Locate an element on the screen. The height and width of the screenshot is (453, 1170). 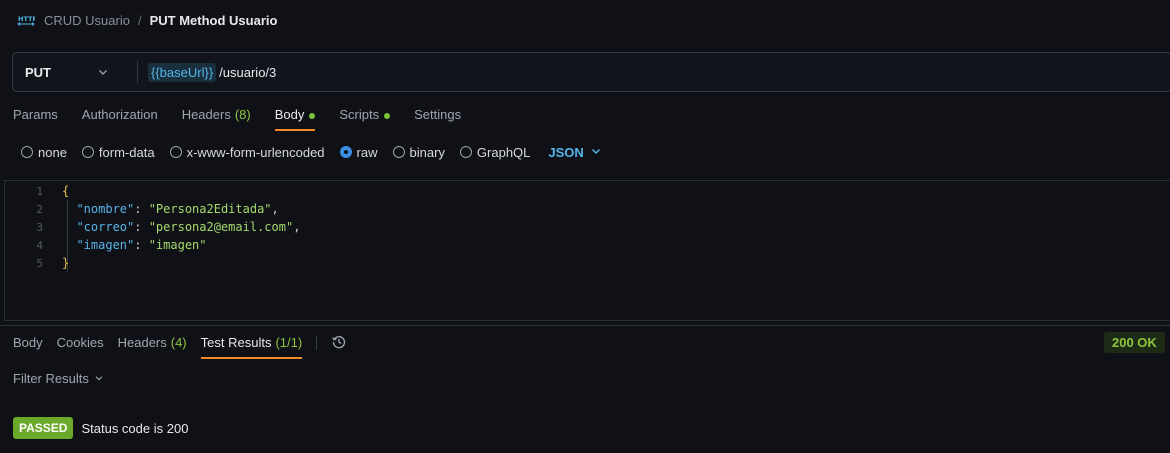
url-path: /usuario/3 is located at coordinates (248, 72).